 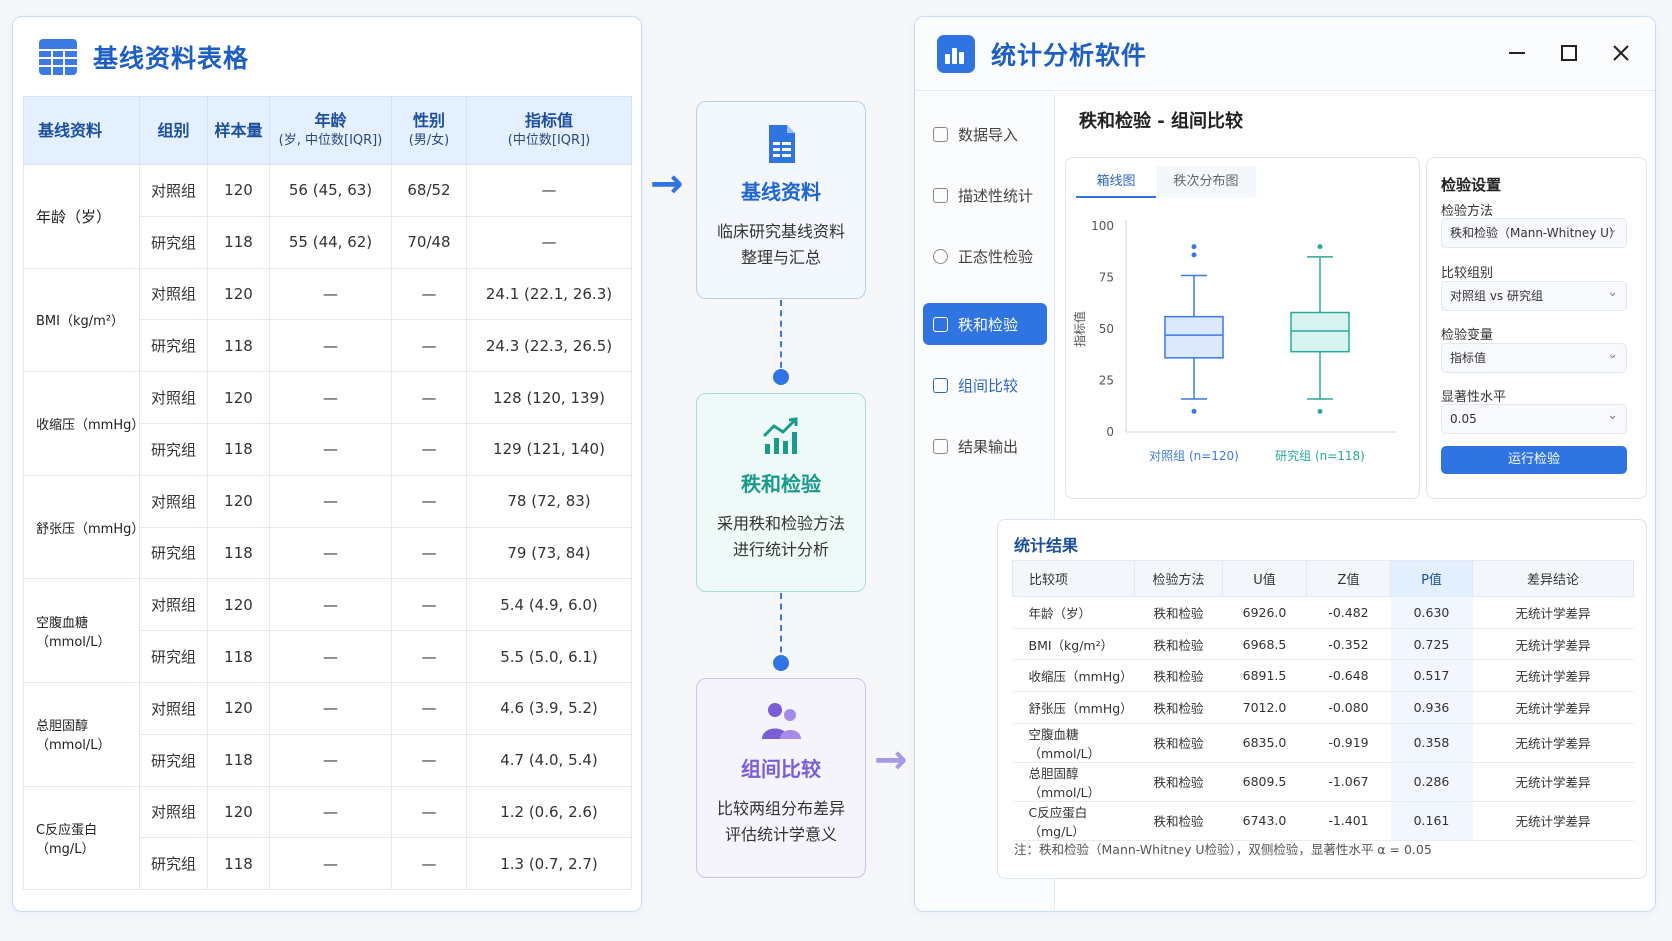 What do you see at coordinates (1264, 578) in the screenshot?
I see `col-header: U值` at bounding box center [1264, 578].